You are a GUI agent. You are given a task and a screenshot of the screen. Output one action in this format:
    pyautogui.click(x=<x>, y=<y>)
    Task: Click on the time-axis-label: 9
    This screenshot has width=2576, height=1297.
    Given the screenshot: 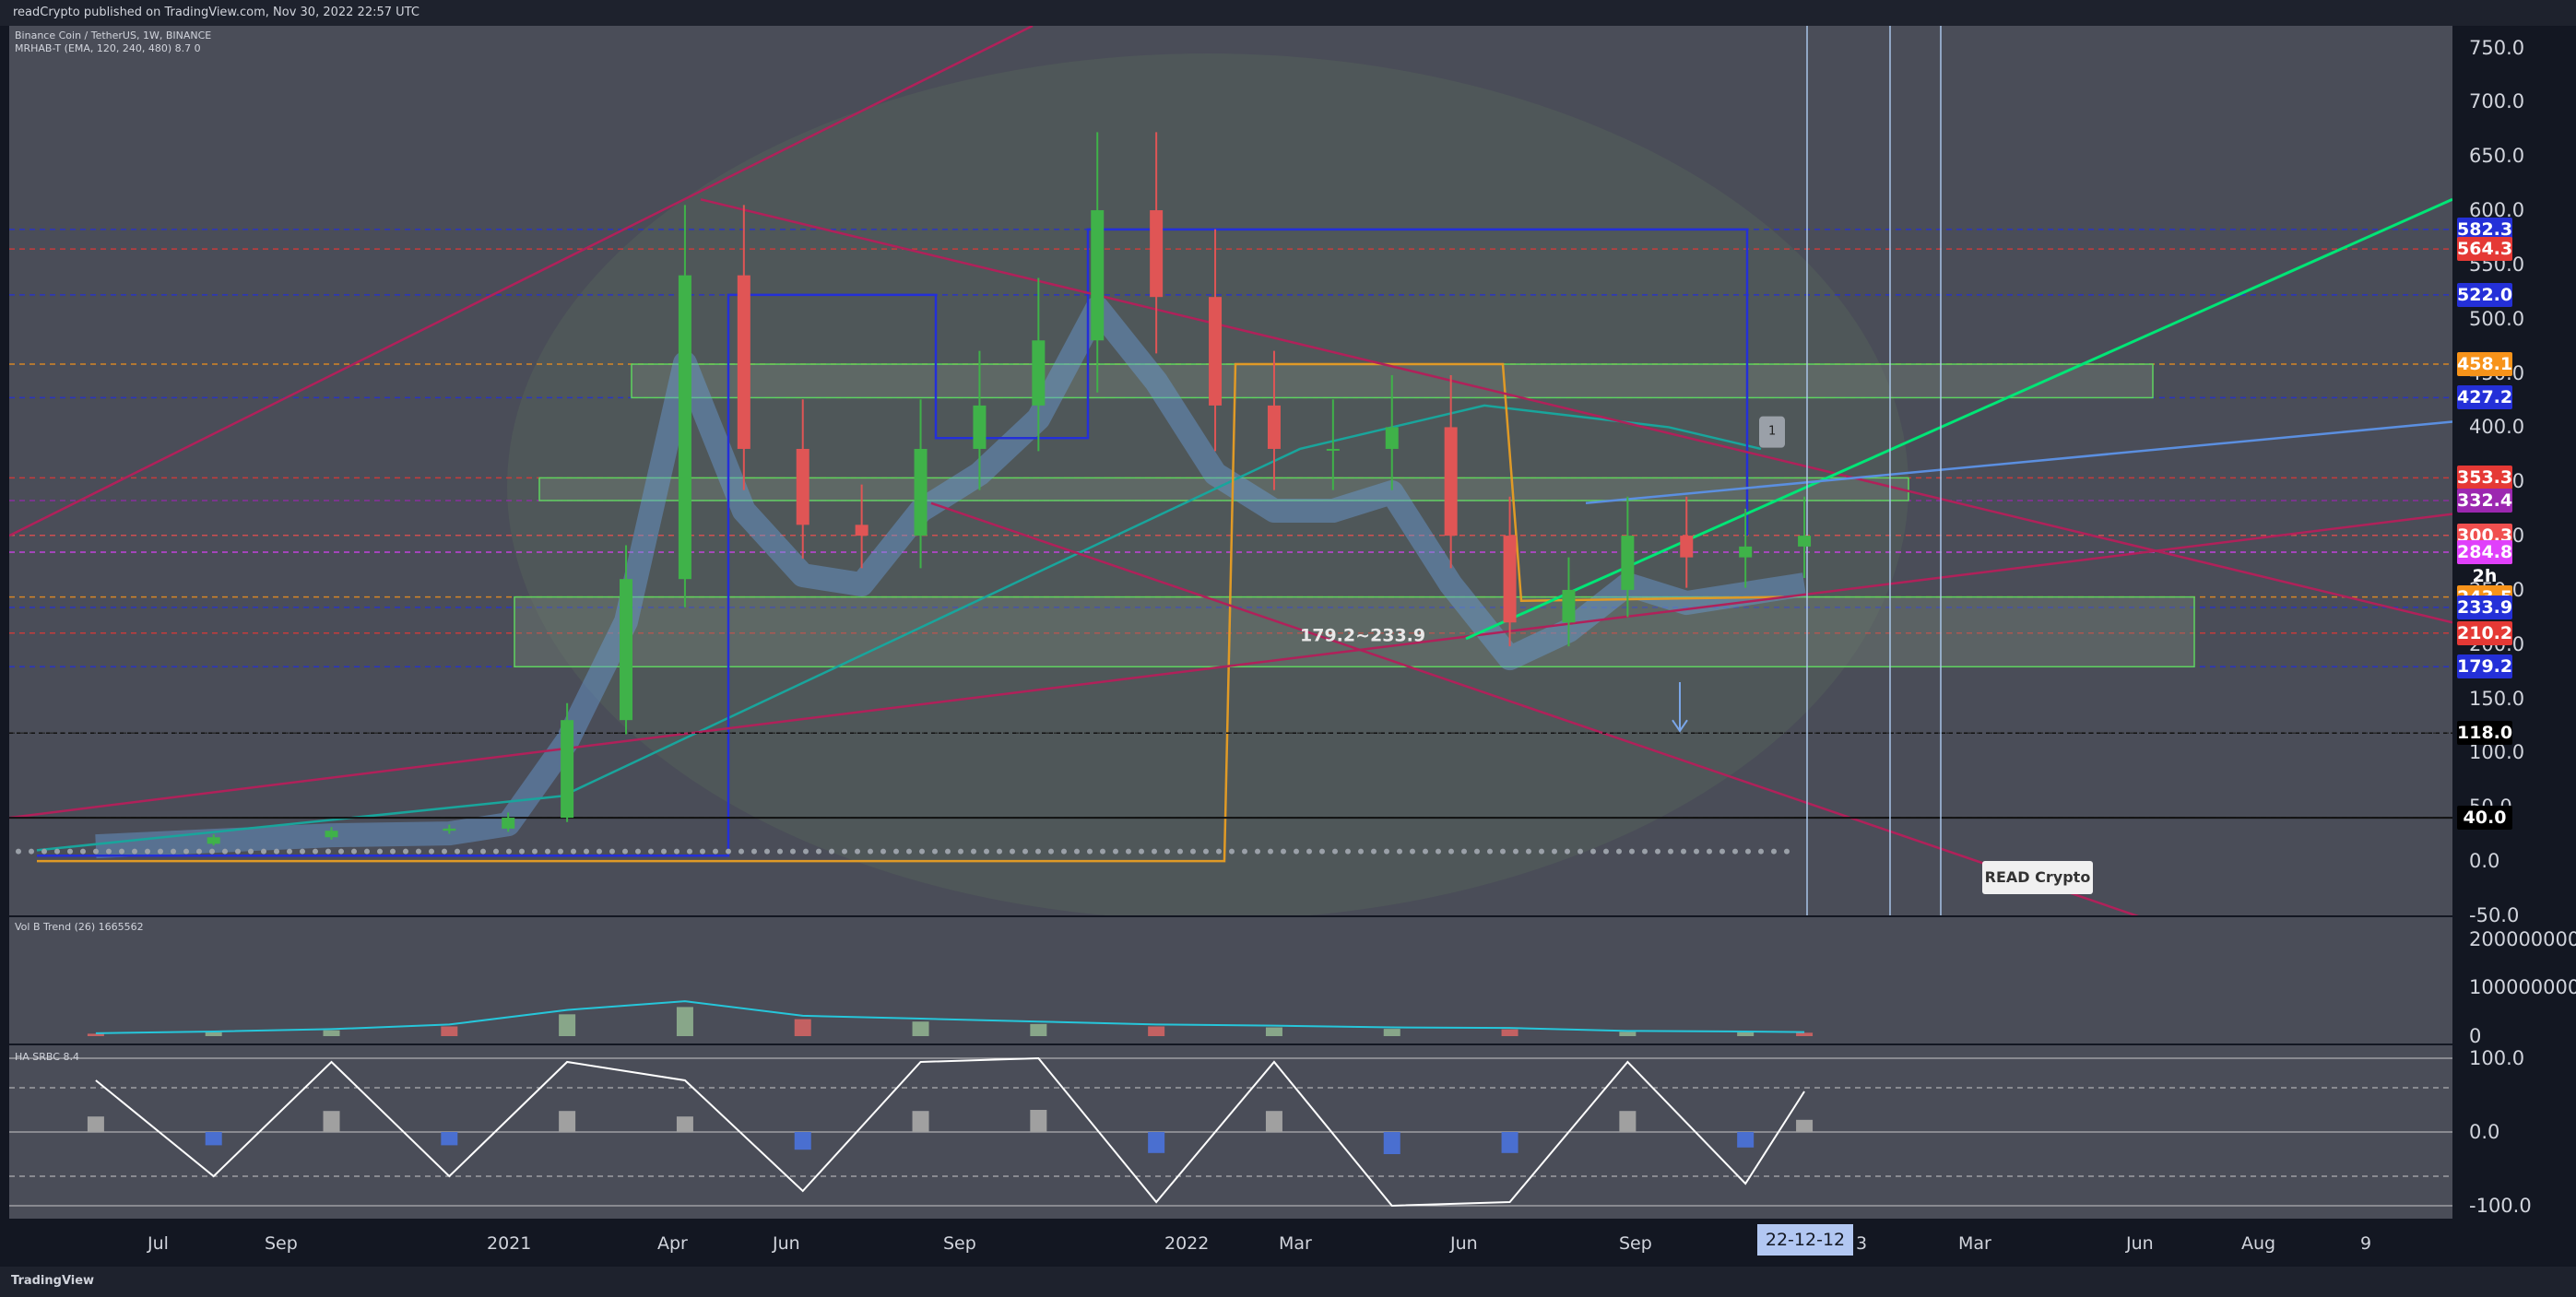 What is the action you would take?
    pyautogui.click(x=2366, y=1243)
    